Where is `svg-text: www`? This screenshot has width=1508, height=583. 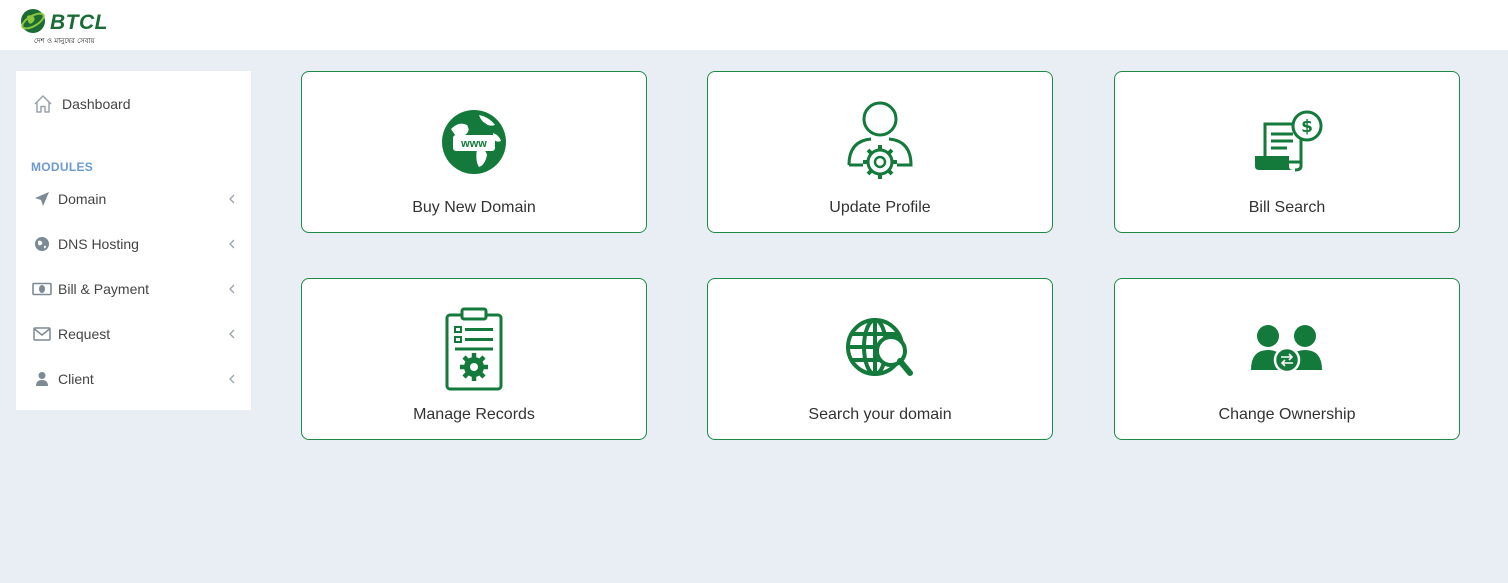 svg-text: www is located at coordinates (473, 144).